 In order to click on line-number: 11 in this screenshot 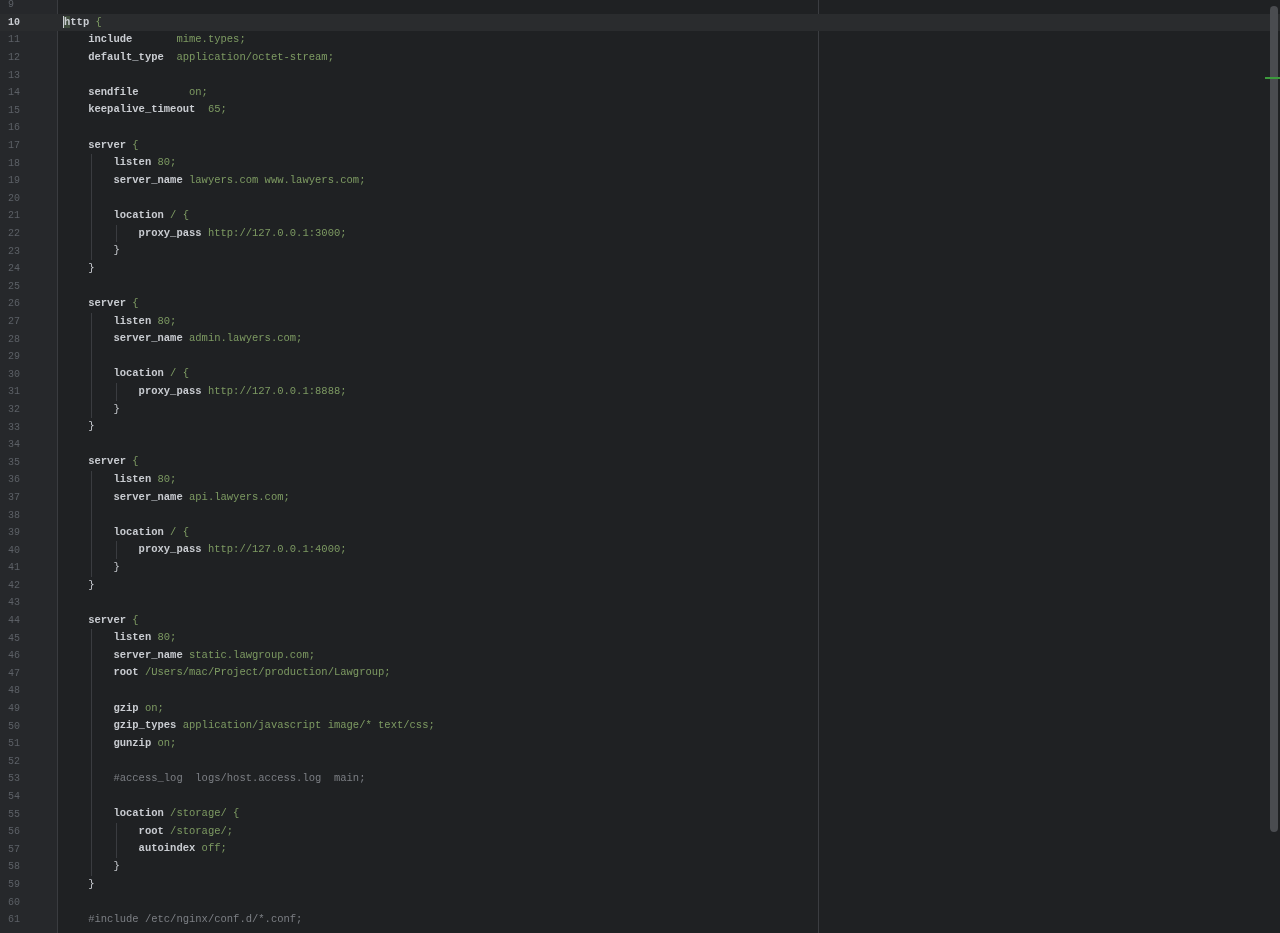, I will do `click(14, 40)`.